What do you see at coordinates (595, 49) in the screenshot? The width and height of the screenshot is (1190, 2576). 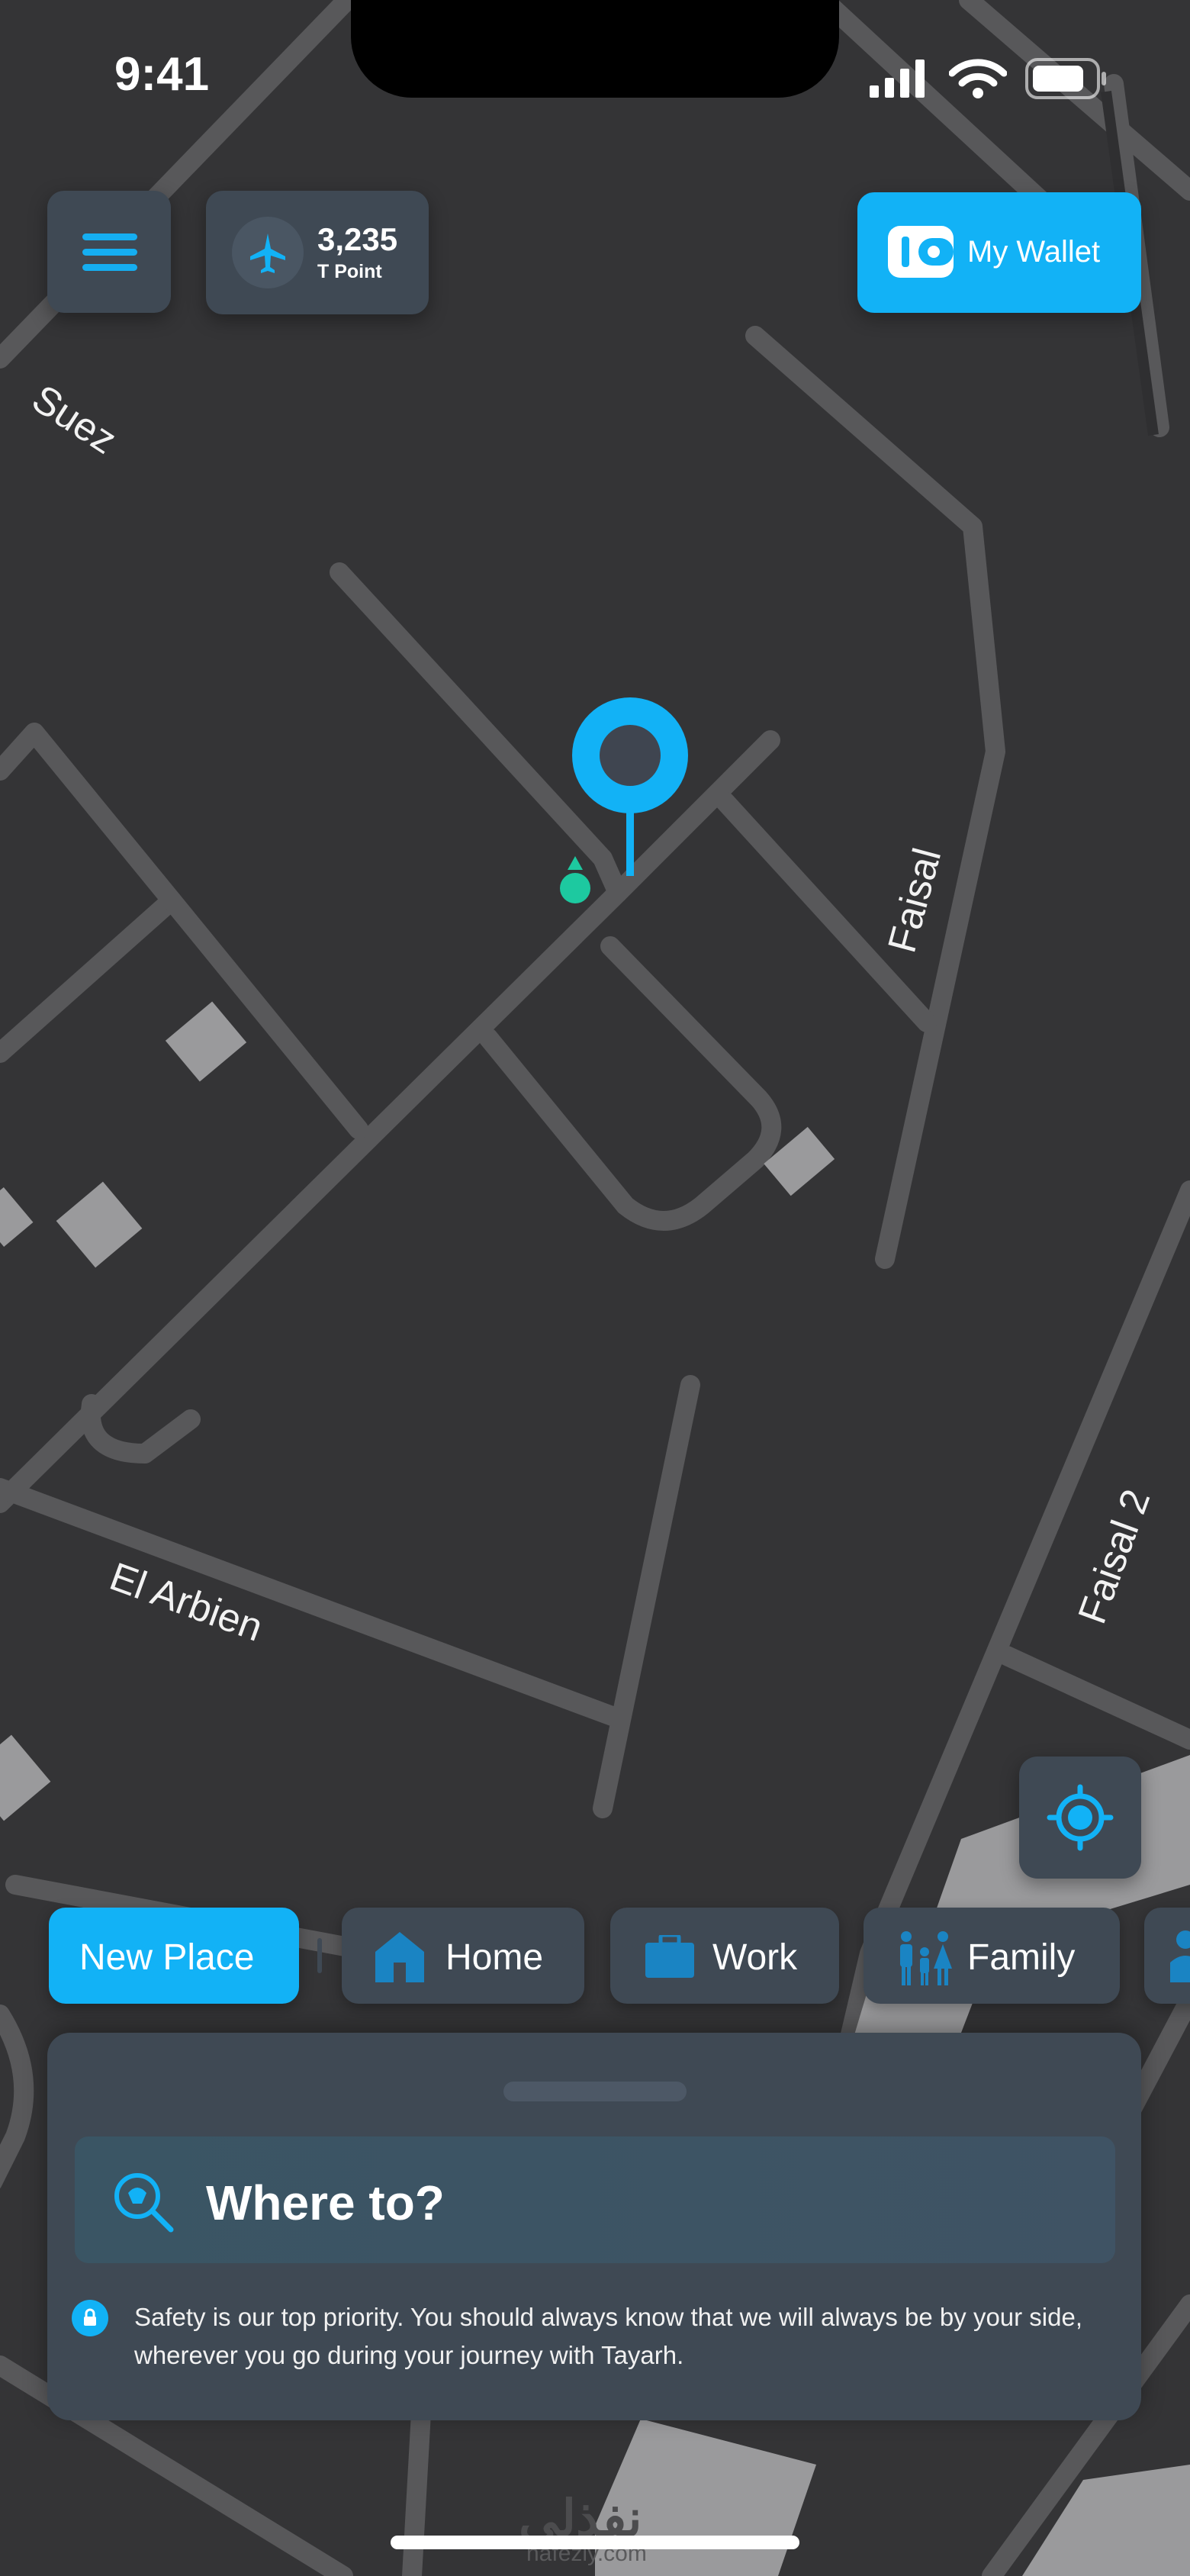 I see `camera-notch` at bounding box center [595, 49].